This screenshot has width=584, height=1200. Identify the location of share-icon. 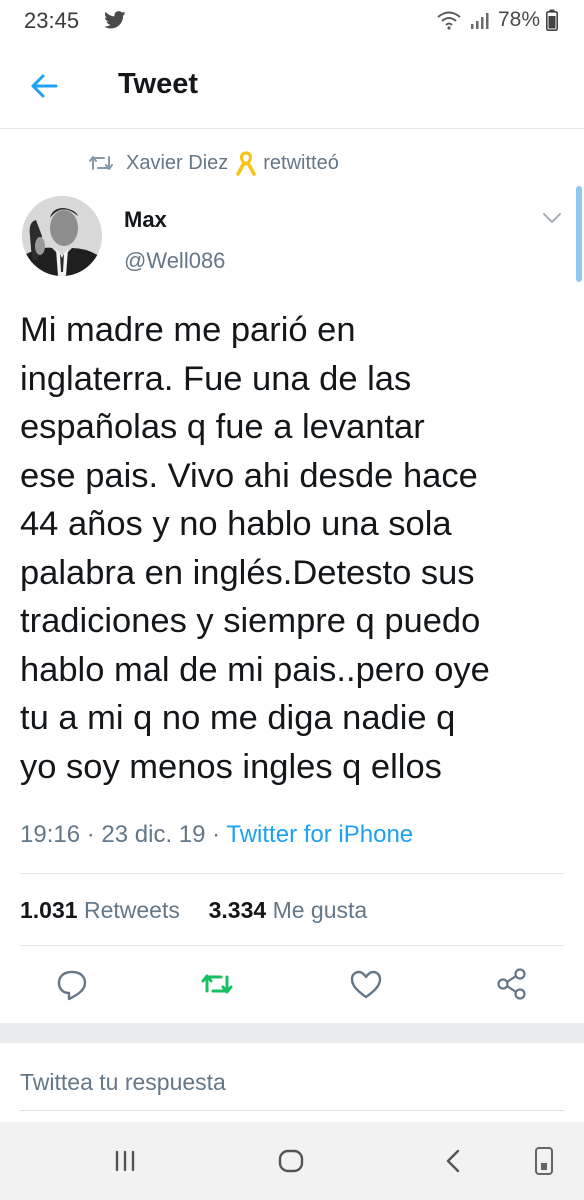
(512, 984).